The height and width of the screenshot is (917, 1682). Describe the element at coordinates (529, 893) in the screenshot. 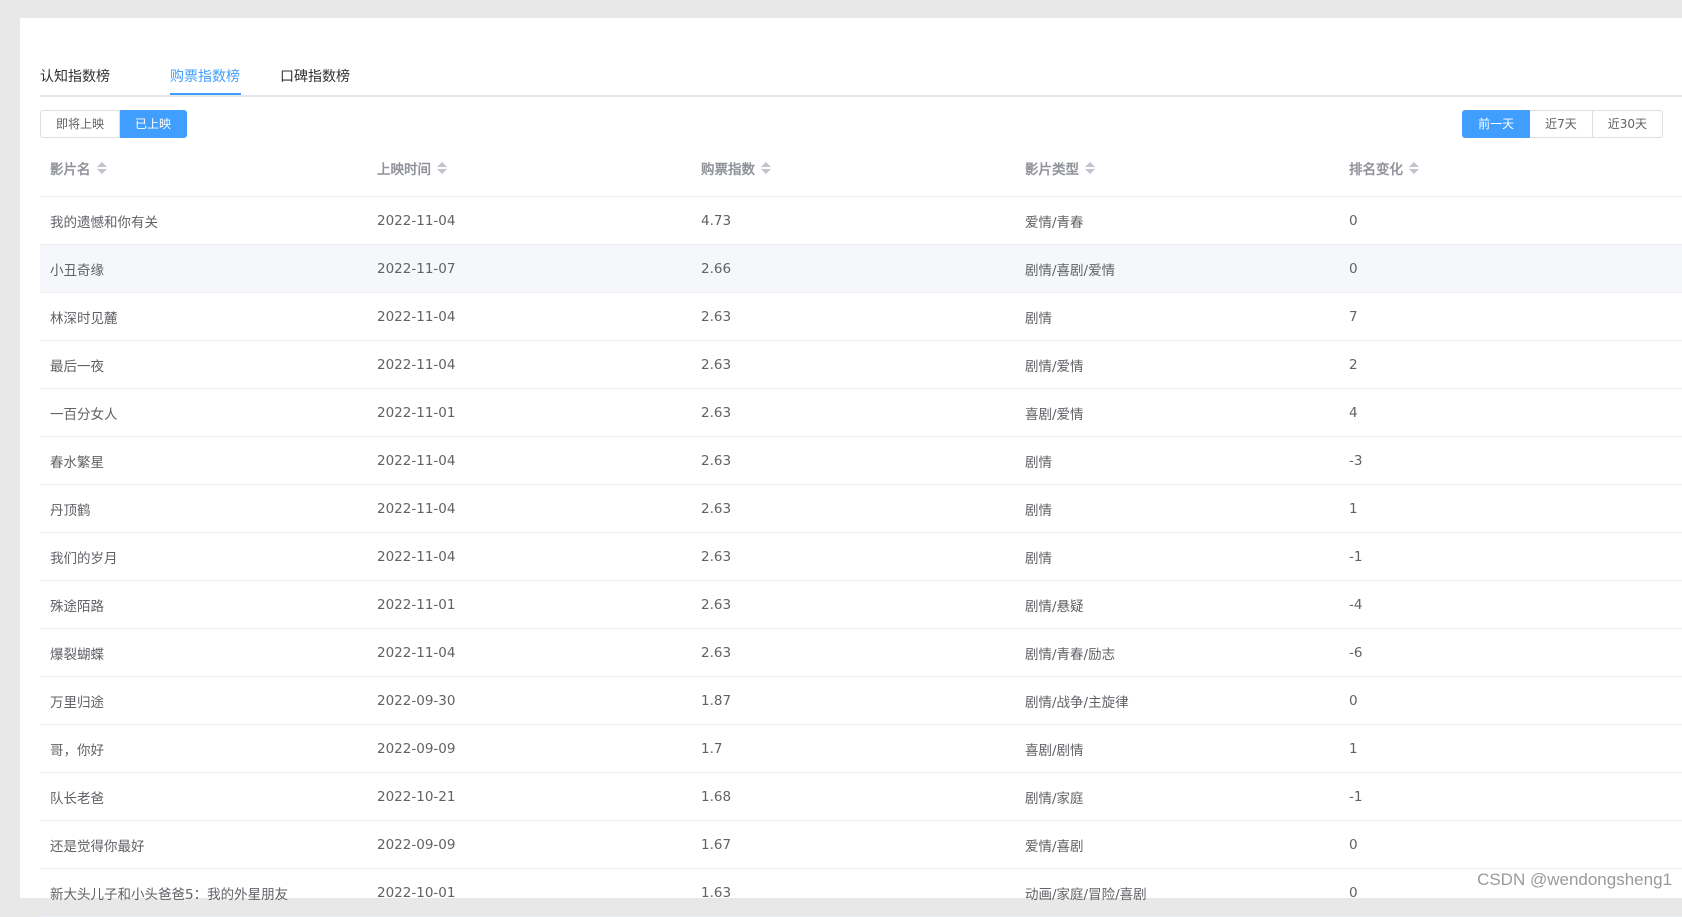

I see `cell-release-date: 2022-10-01` at that location.